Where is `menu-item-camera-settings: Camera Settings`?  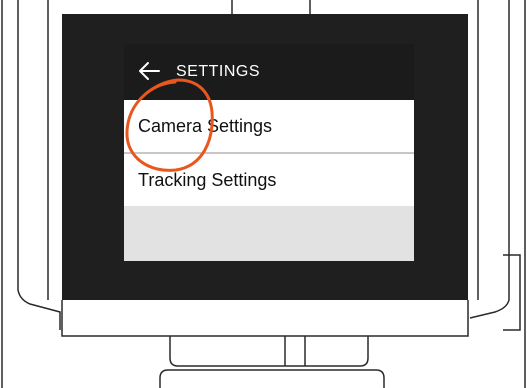 menu-item-camera-settings: Camera Settings is located at coordinates (269, 127).